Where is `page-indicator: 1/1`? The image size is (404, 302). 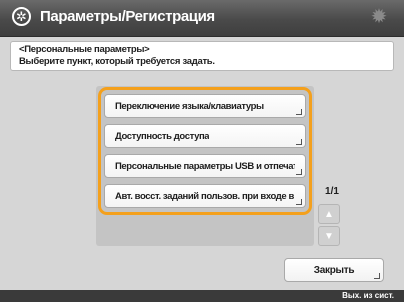
page-indicator: 1/1 is located at coordinates (332, 191).